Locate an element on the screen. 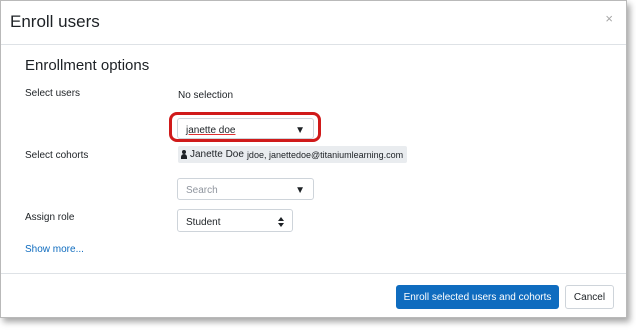 This screenshot has width=636, height=330. modal-footer is located at coordinates (313, 273).